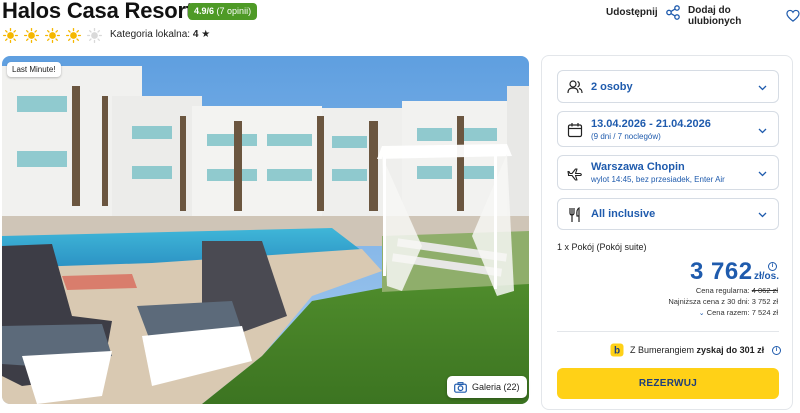  Describe the element at coordinates (94, 35) in the screenshot. I see `sun-icon-empty` at that location.